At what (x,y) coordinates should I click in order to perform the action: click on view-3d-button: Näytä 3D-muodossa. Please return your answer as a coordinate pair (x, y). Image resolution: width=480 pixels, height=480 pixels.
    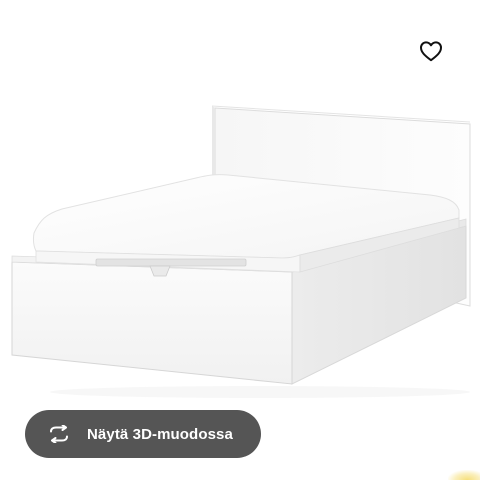
    Looking at the image, I should click on (143, 434).